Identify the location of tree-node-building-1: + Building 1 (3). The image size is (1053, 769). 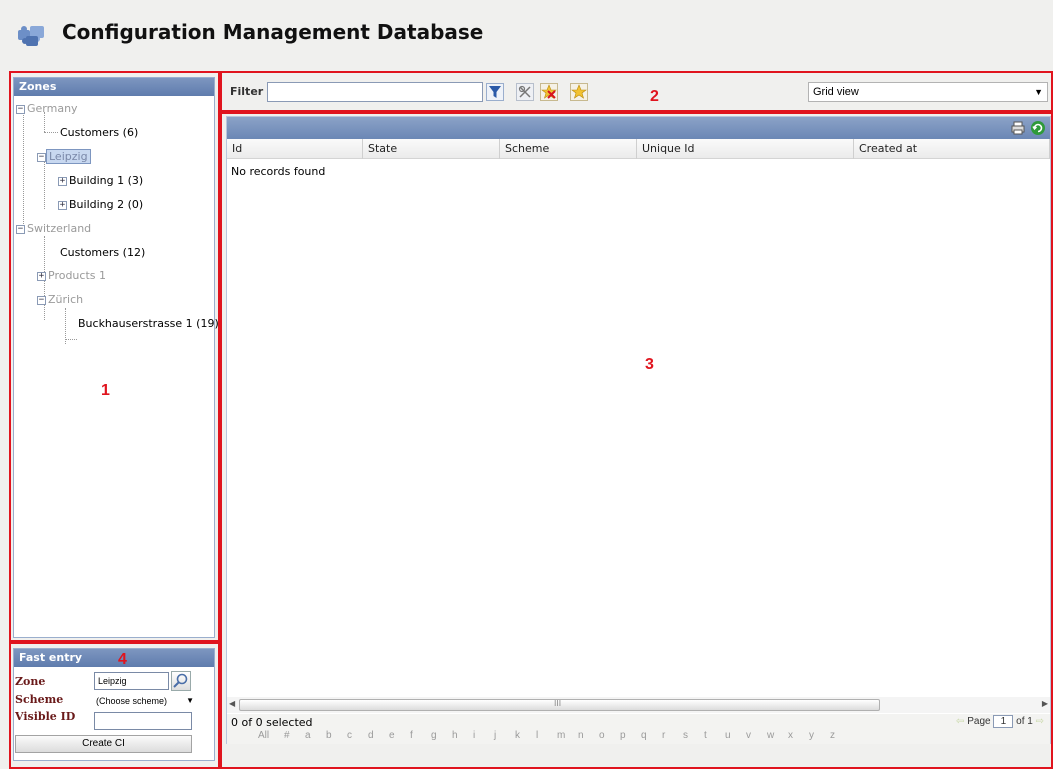
(101, 181).